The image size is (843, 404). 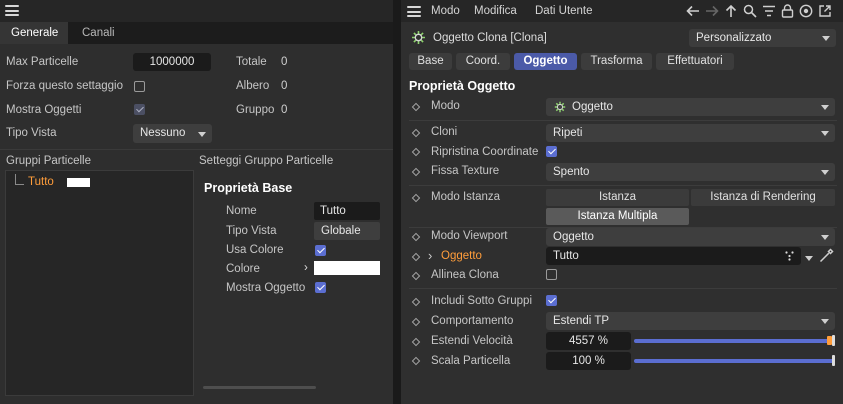 What do you see at coordinates (253, 86) in the screenshot?
I see `albero-label: Albero` at bounding box center [253, 86].